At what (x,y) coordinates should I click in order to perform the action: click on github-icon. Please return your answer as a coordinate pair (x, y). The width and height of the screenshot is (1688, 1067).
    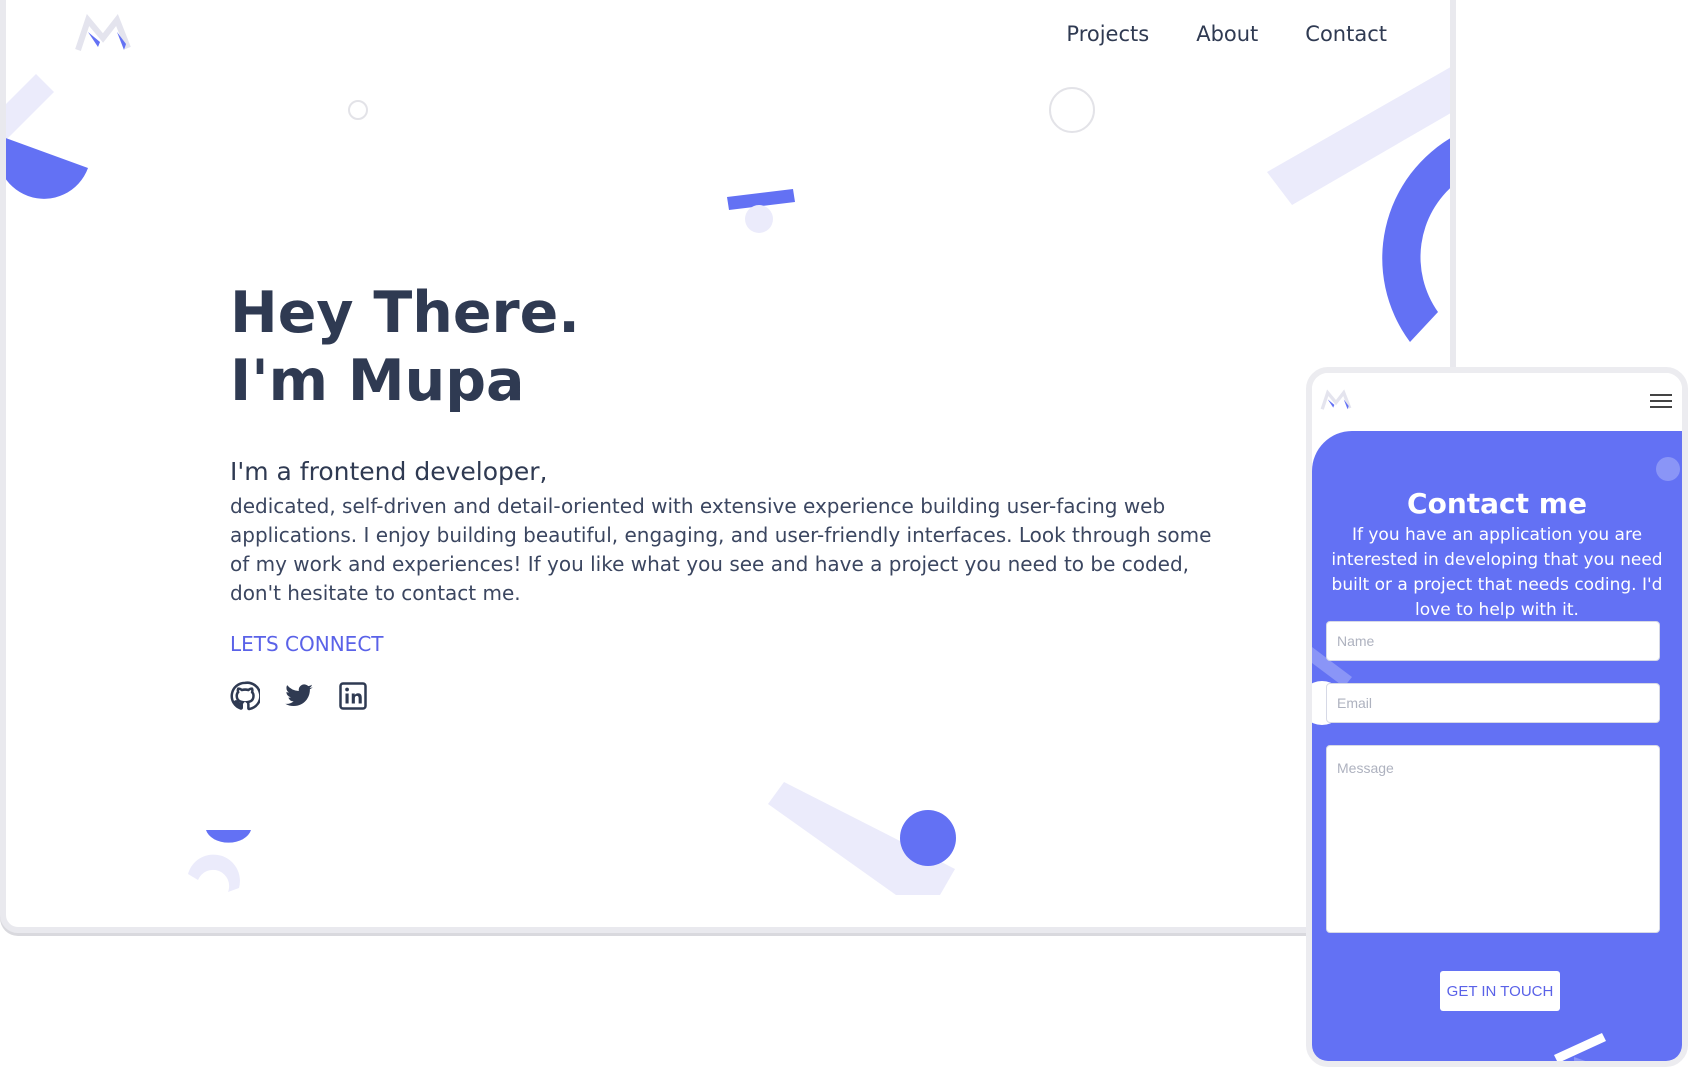
    Looking at the image, I should click on (245, 696).